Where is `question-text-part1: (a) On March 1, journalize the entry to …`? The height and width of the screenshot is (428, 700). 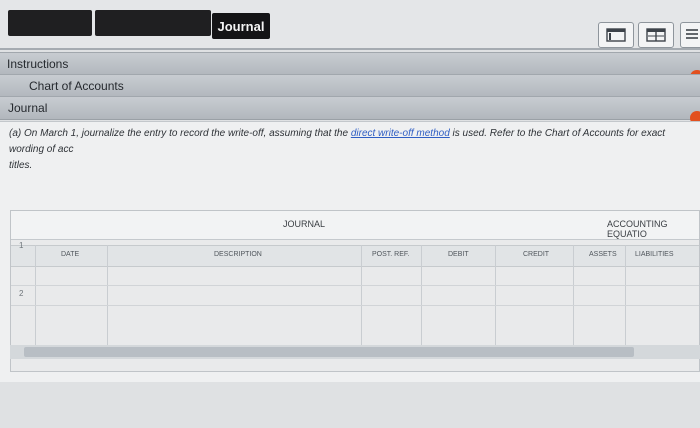
question-text-part1: (a) On March 1, journalize the entry to … is located at coordinates (180, 133).